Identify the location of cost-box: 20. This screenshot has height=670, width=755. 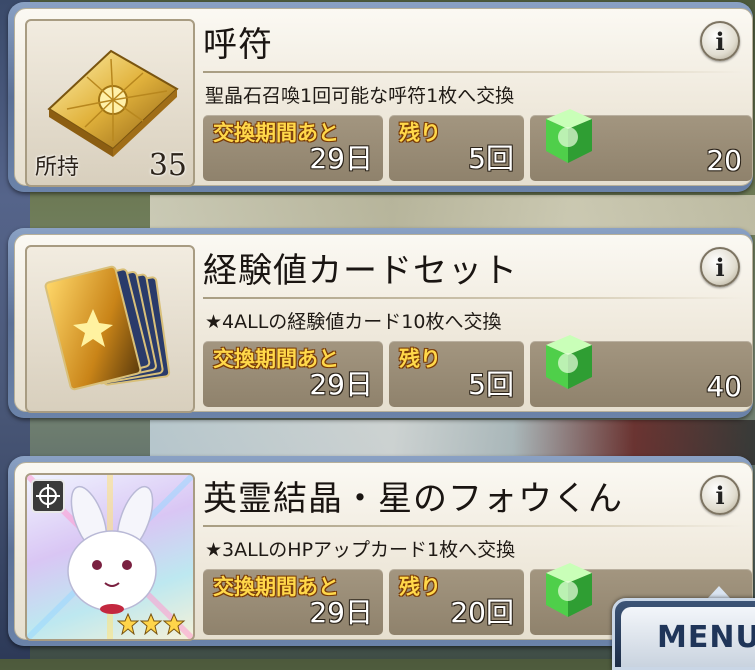
(641, 145).